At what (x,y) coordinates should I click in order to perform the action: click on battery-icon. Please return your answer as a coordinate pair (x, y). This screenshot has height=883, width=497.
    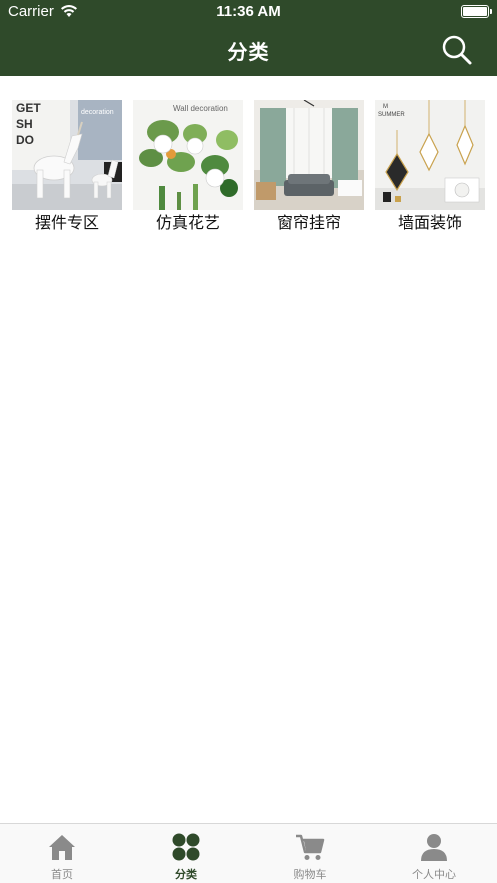
    Looking at the image, I should click on (476, 11).